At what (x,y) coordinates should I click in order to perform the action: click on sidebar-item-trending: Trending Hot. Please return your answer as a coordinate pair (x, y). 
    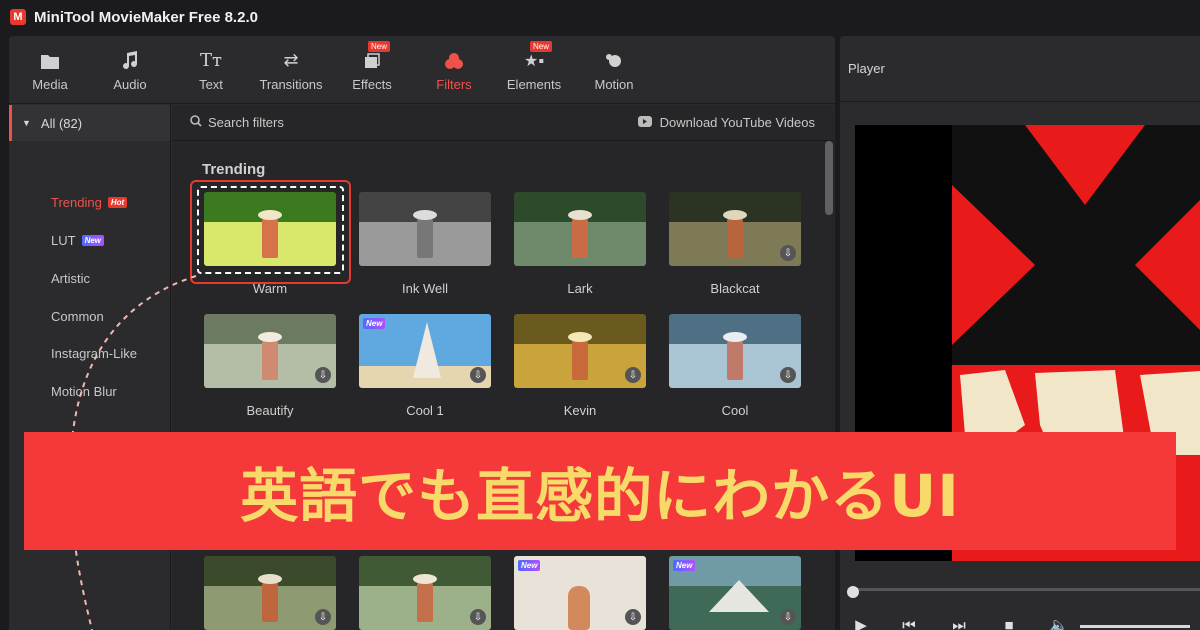
    Looking at the image, I should click on (89, 202).